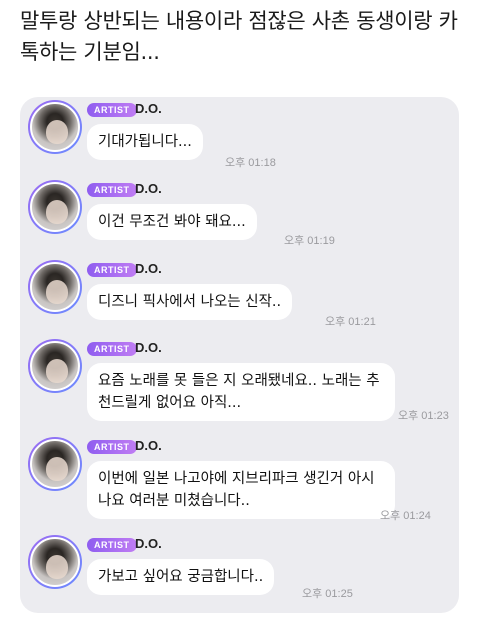  What do you see at coordinates (190, 302) in the screenshot?
I see `message-bubble: 디즈니 픽사에서 나오는 신작..` at bounding box center [190, 302].